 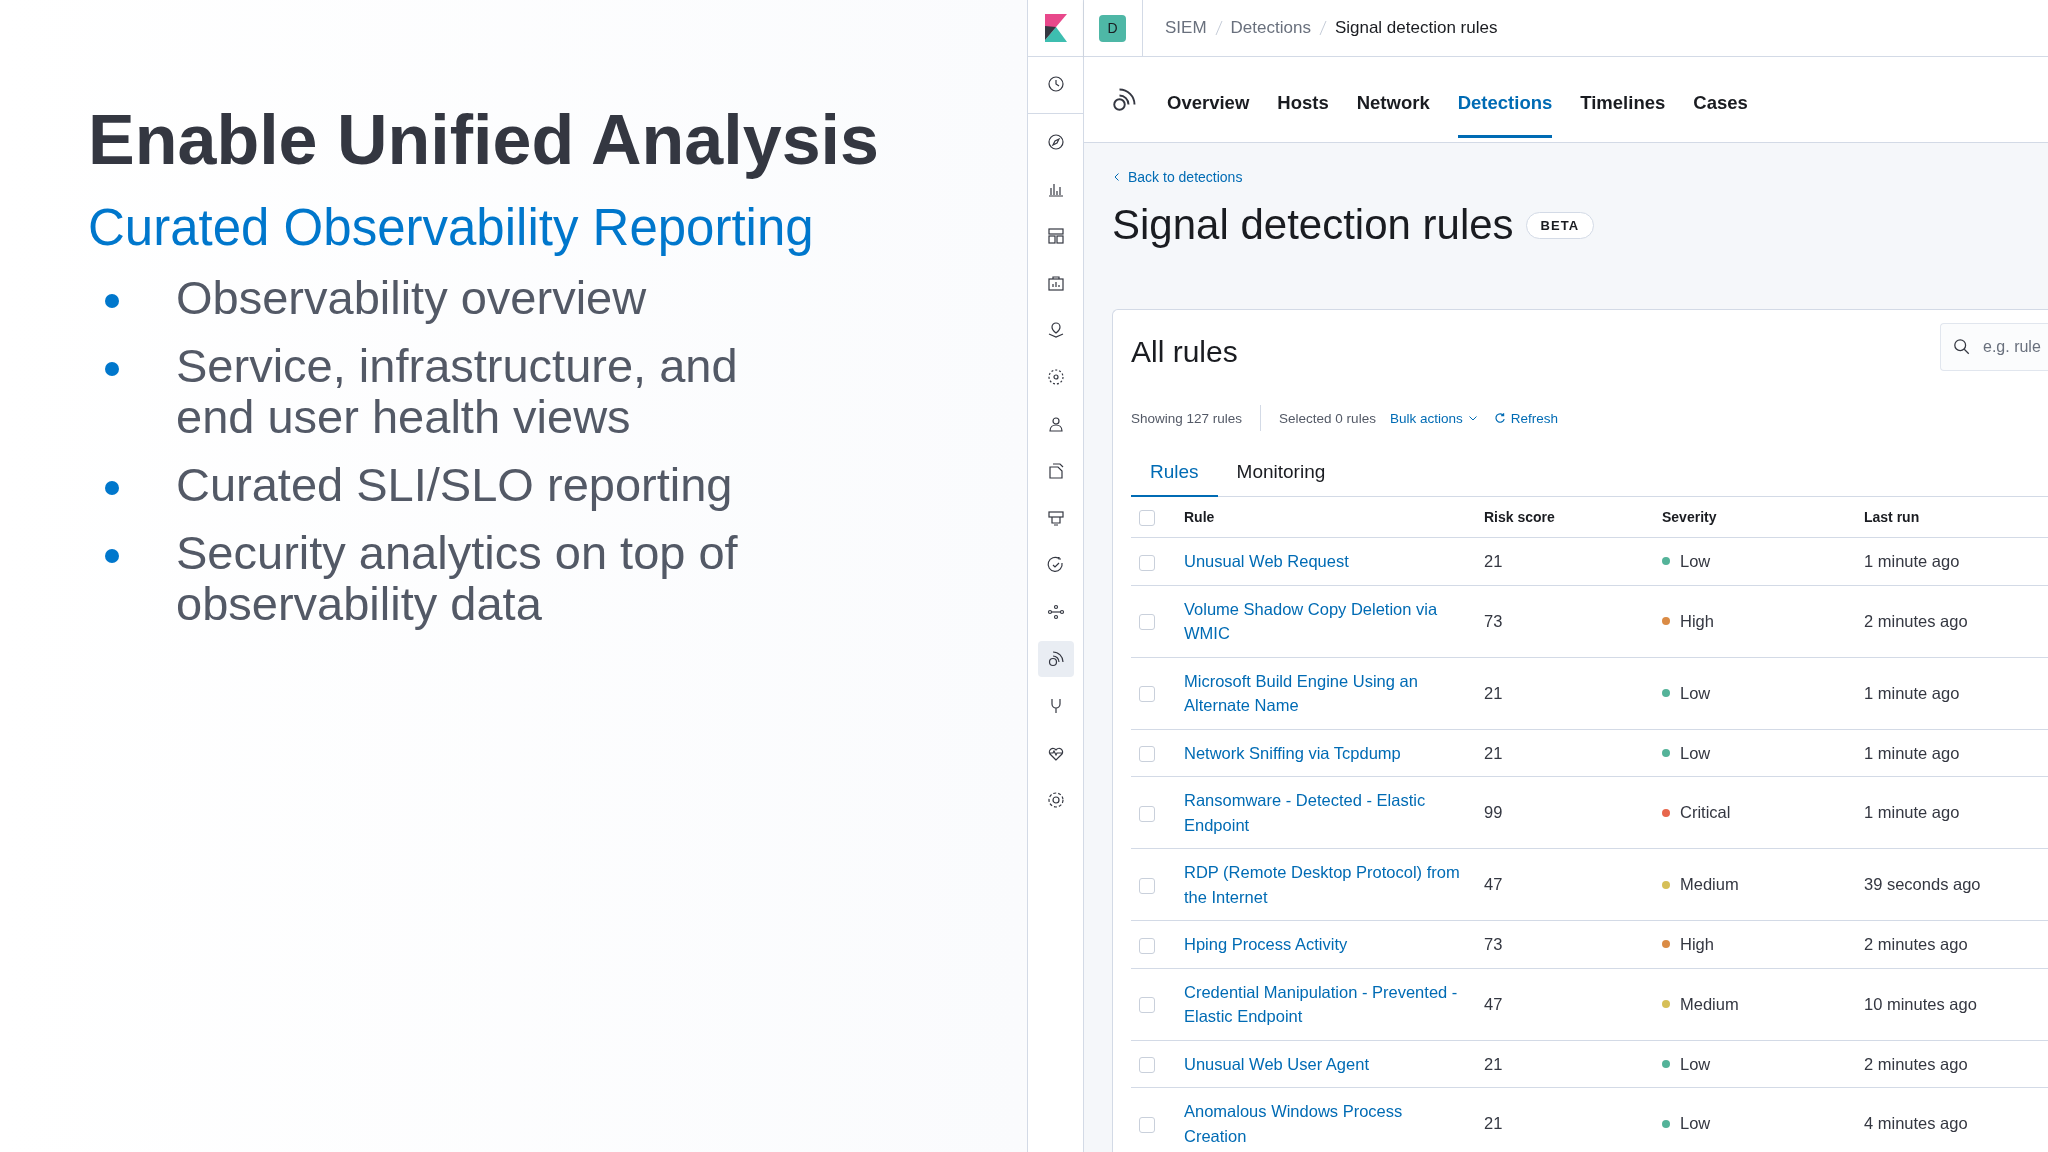 I want to click on card-title: All rules, so click(x=1184, y=352).